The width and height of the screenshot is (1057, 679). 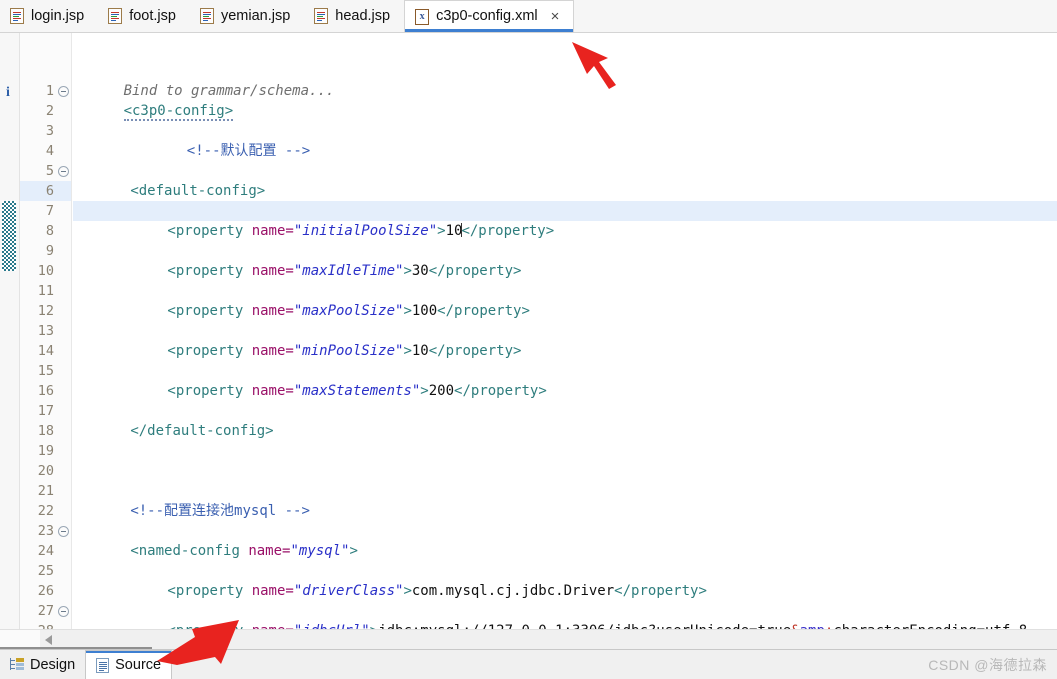 I want to click on code-token: <c3p0-config>, so click(x=178, y=112).